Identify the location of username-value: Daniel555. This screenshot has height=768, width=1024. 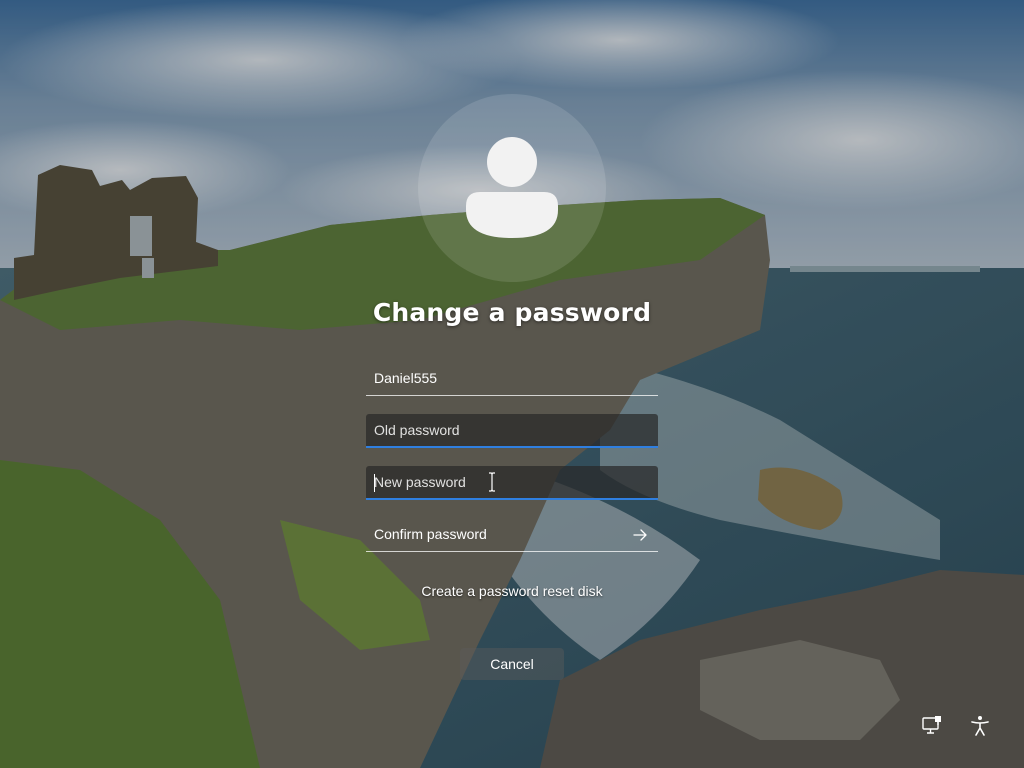
(406, 378).